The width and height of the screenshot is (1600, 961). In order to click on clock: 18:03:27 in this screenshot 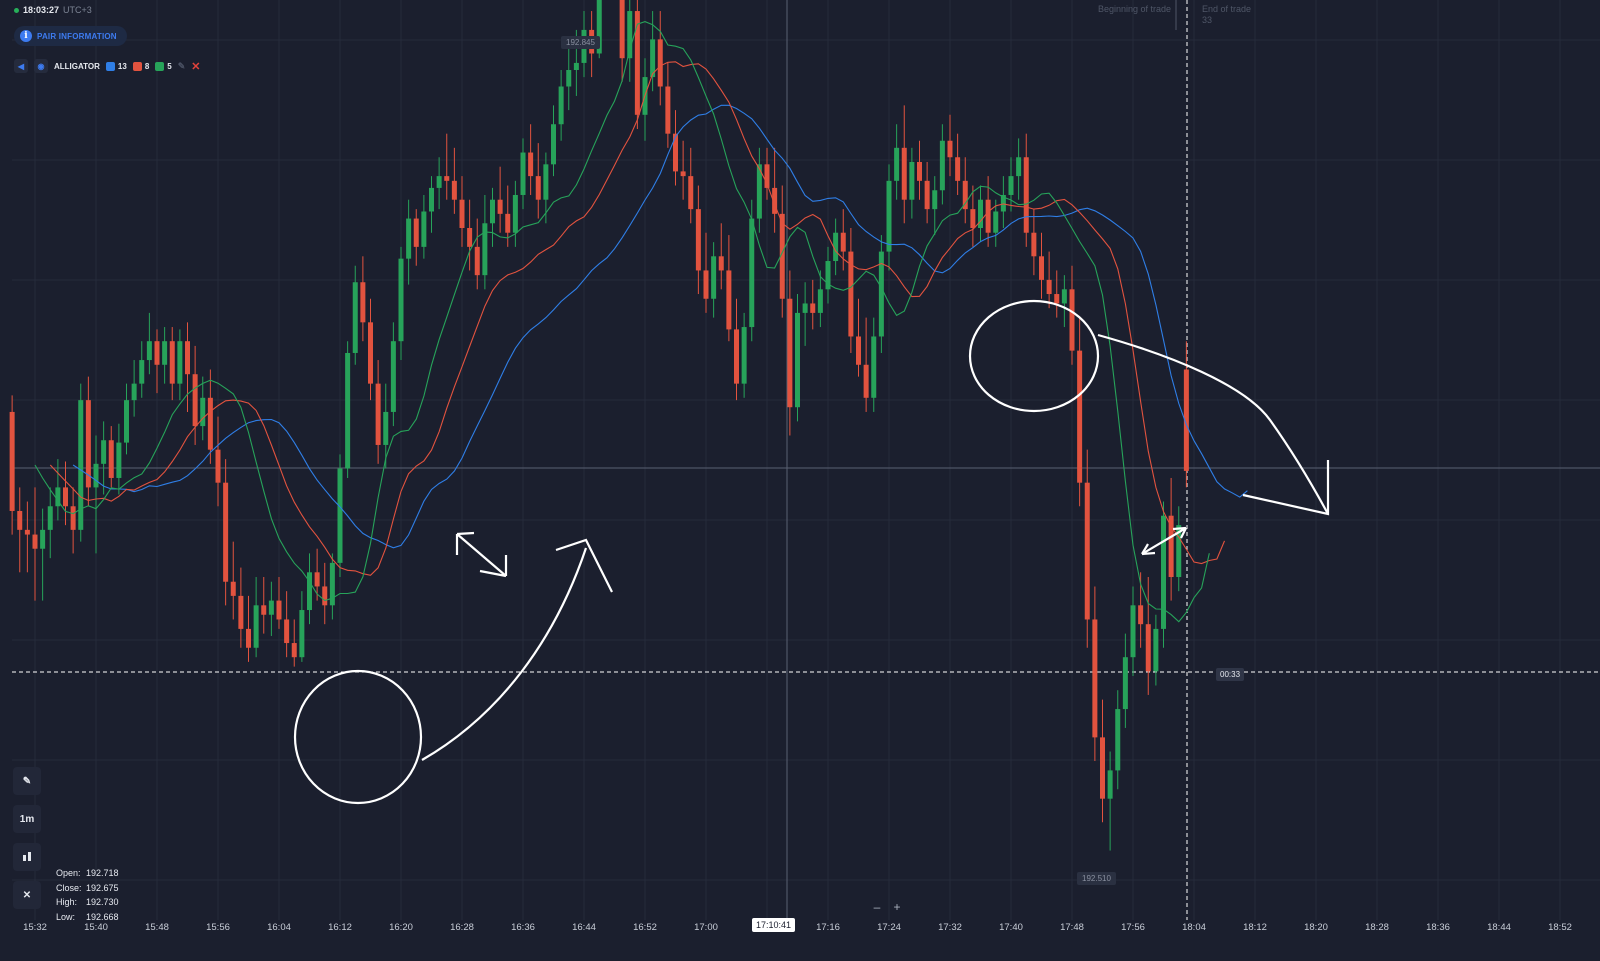, I will do `click(41, 10)`.